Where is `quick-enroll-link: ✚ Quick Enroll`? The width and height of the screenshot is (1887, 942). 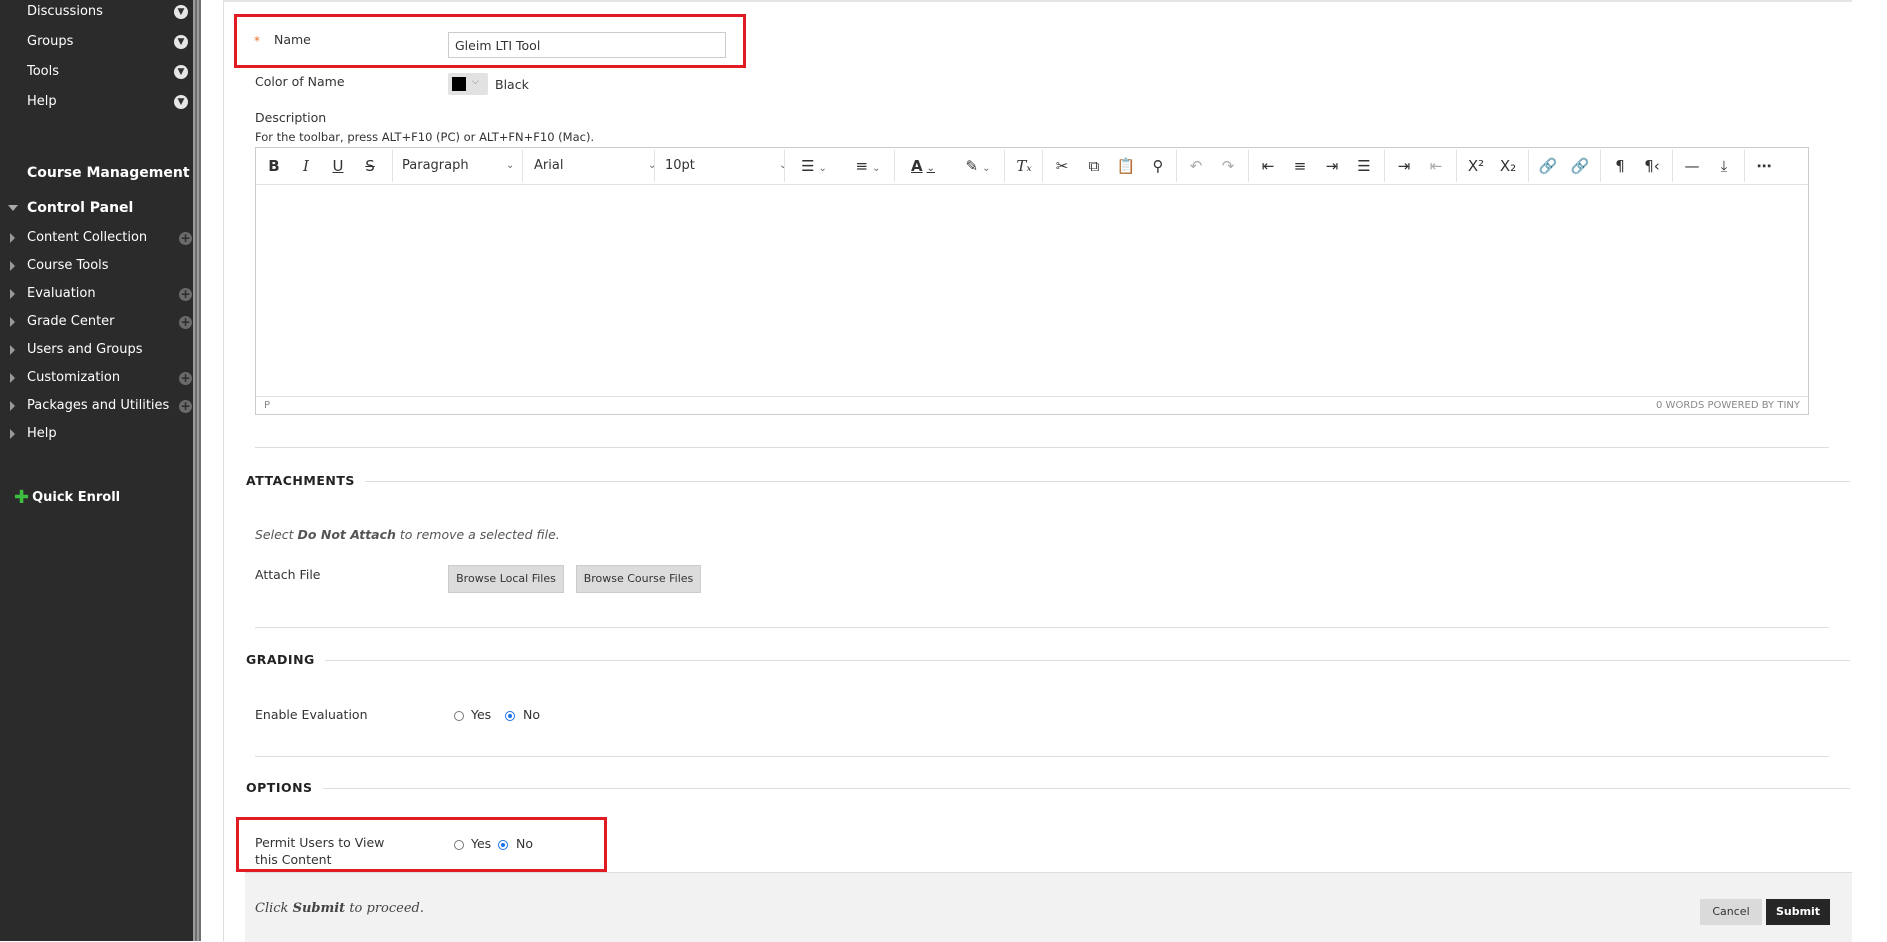 quick-enroll-link: ✚ Quick Enroll is located at coordinates (67, 497).